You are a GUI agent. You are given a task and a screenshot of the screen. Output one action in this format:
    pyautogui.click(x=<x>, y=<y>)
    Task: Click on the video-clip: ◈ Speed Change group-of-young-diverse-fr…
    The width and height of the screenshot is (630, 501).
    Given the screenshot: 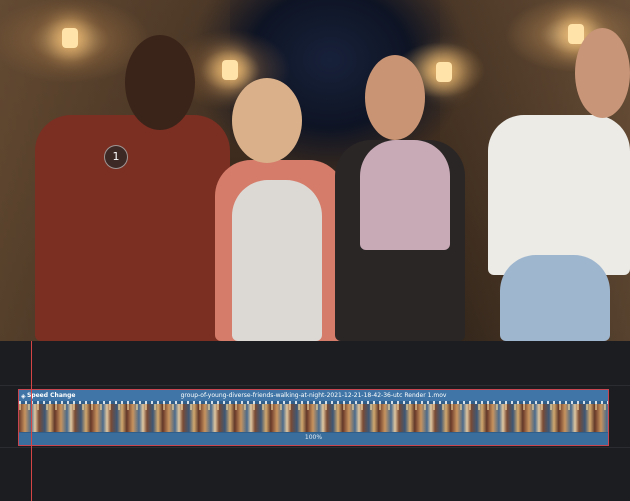 What is the action you would take?
    pyautogui.click(x=313, y=417)
    